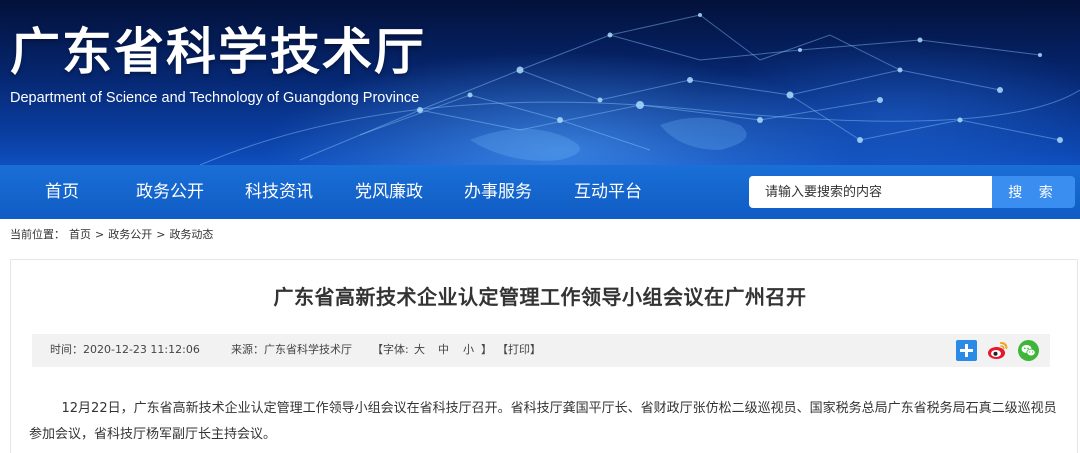 The height and width of the screenshot is (453, 1080). What do you see at coordinates (1028, 350) in the screenshot?
I see `wechat-icon` at bounding box center [1028, 350].